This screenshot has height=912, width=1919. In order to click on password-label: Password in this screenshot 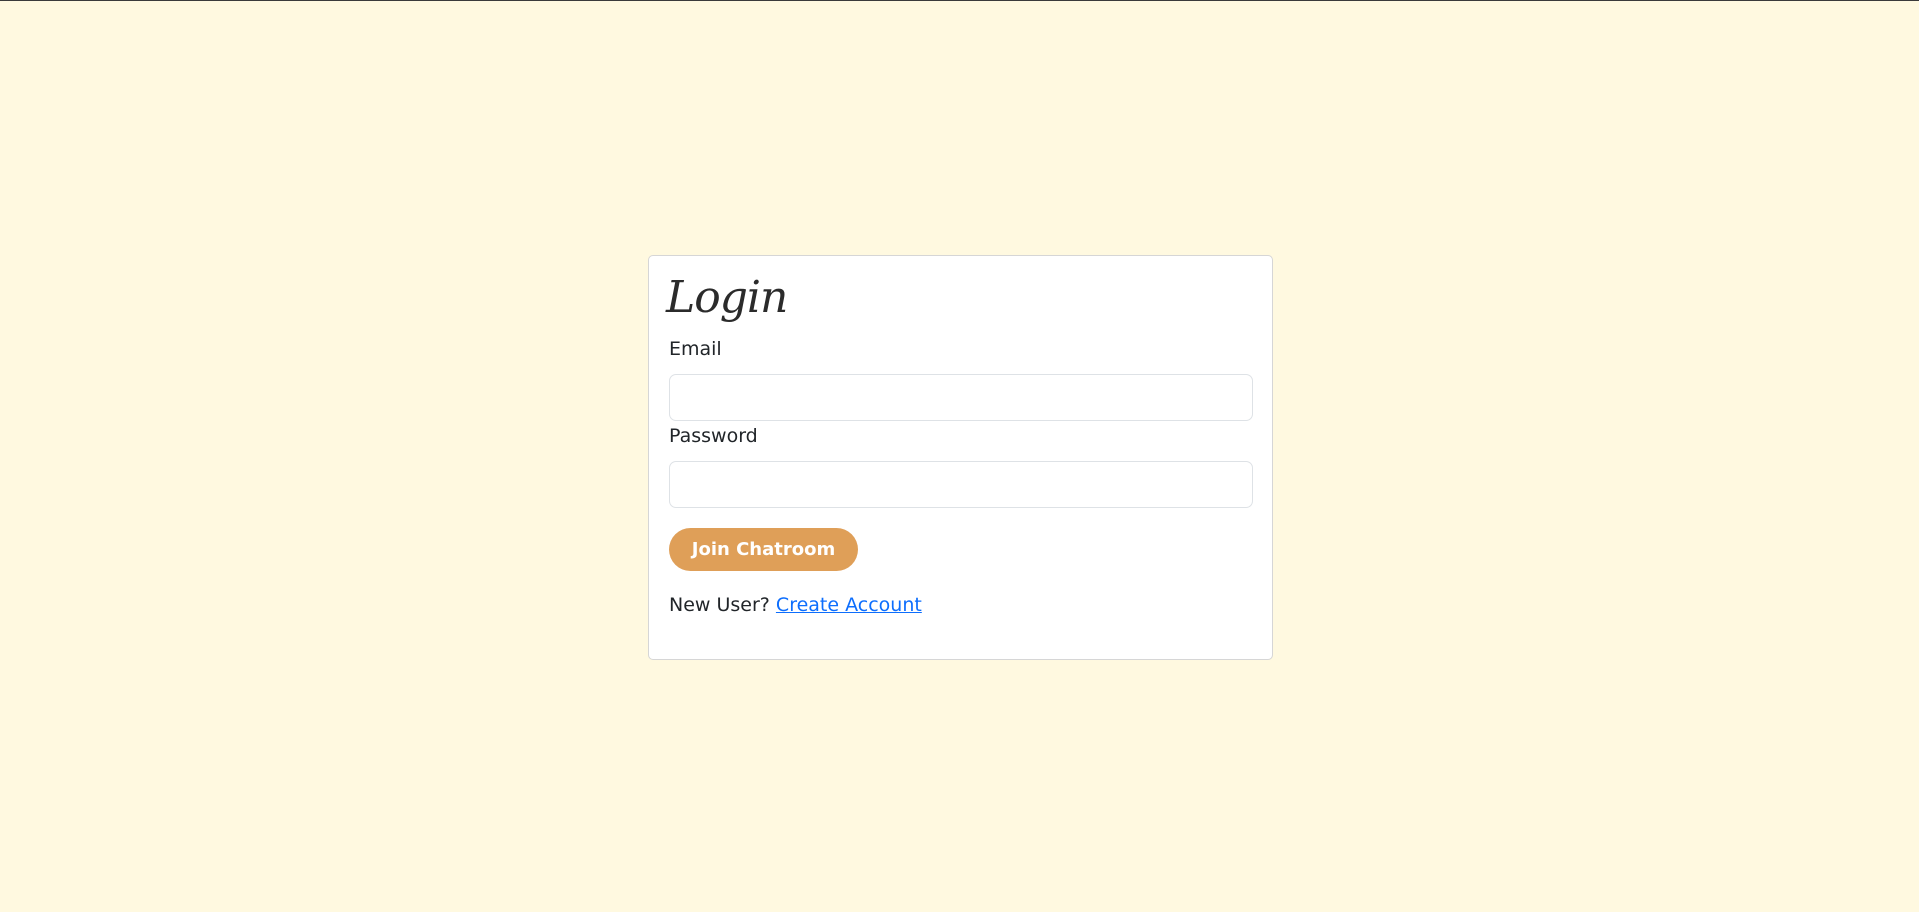, I will do `click(713, 436)`.